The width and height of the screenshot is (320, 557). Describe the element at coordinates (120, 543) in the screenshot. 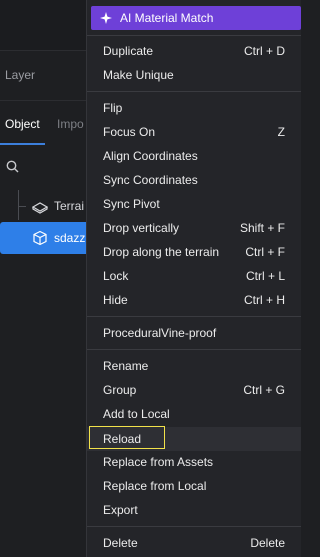

I see `menu-item-label: Delete` at that location.